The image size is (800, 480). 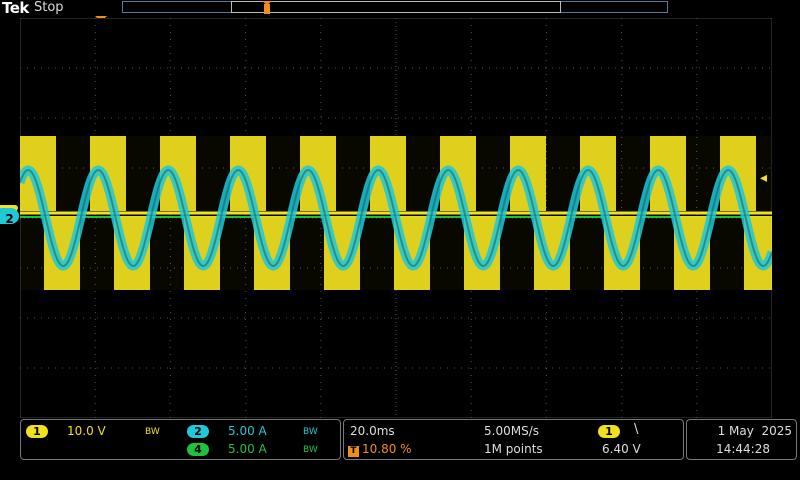 What do you see at coordinates (152, 432) in the screenshot?
I see `ch1-bandwidth-limit: BW` at bounding box center [152, 432].